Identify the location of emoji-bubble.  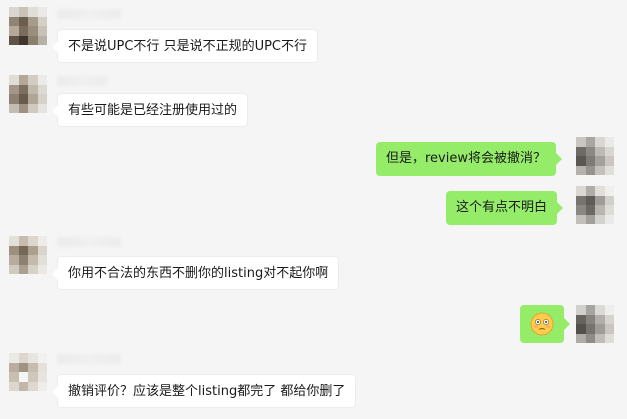
(545, 324).